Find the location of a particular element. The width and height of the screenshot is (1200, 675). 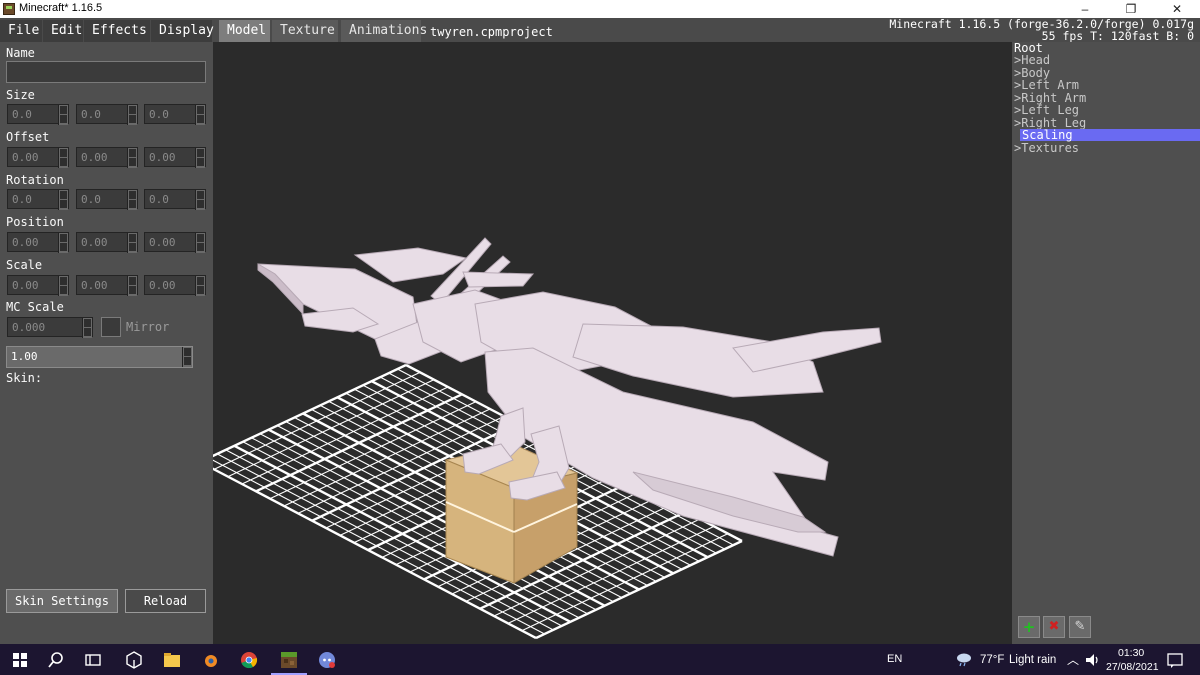

rotation-y-value: 0.0 is located at coordinates (91, 199).